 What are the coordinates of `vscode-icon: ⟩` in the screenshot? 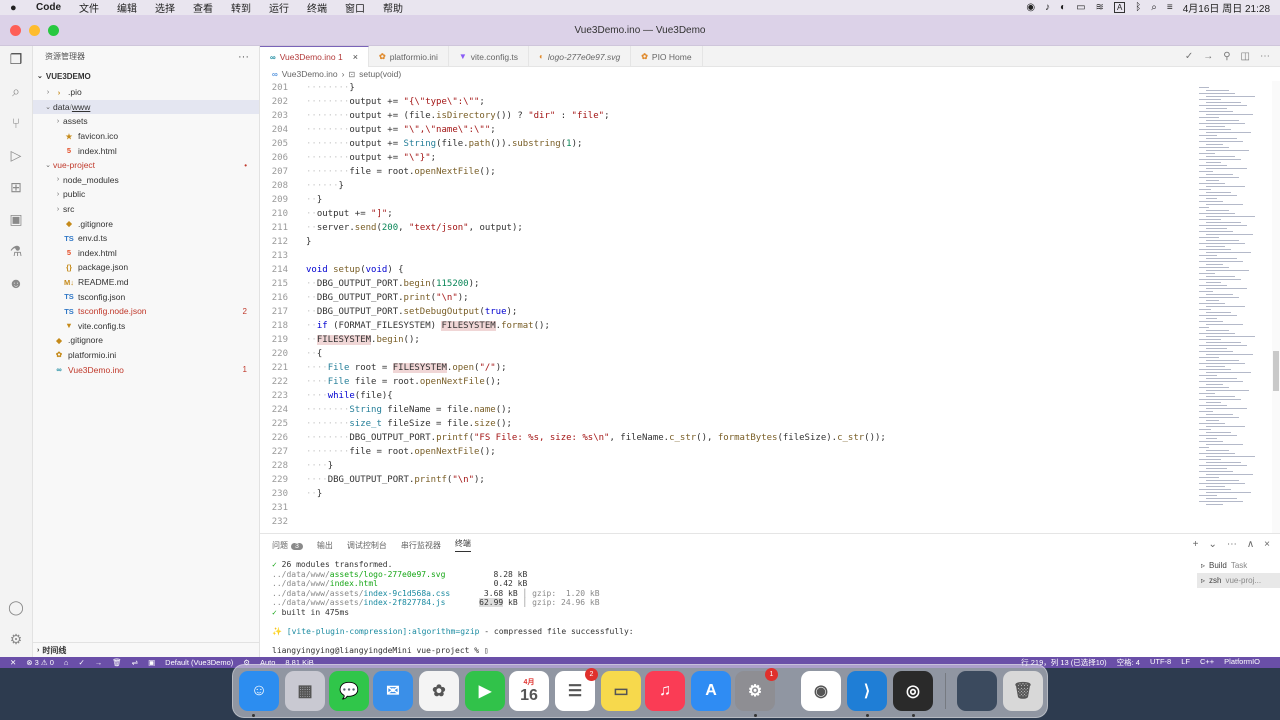 It's located at (867, 691).